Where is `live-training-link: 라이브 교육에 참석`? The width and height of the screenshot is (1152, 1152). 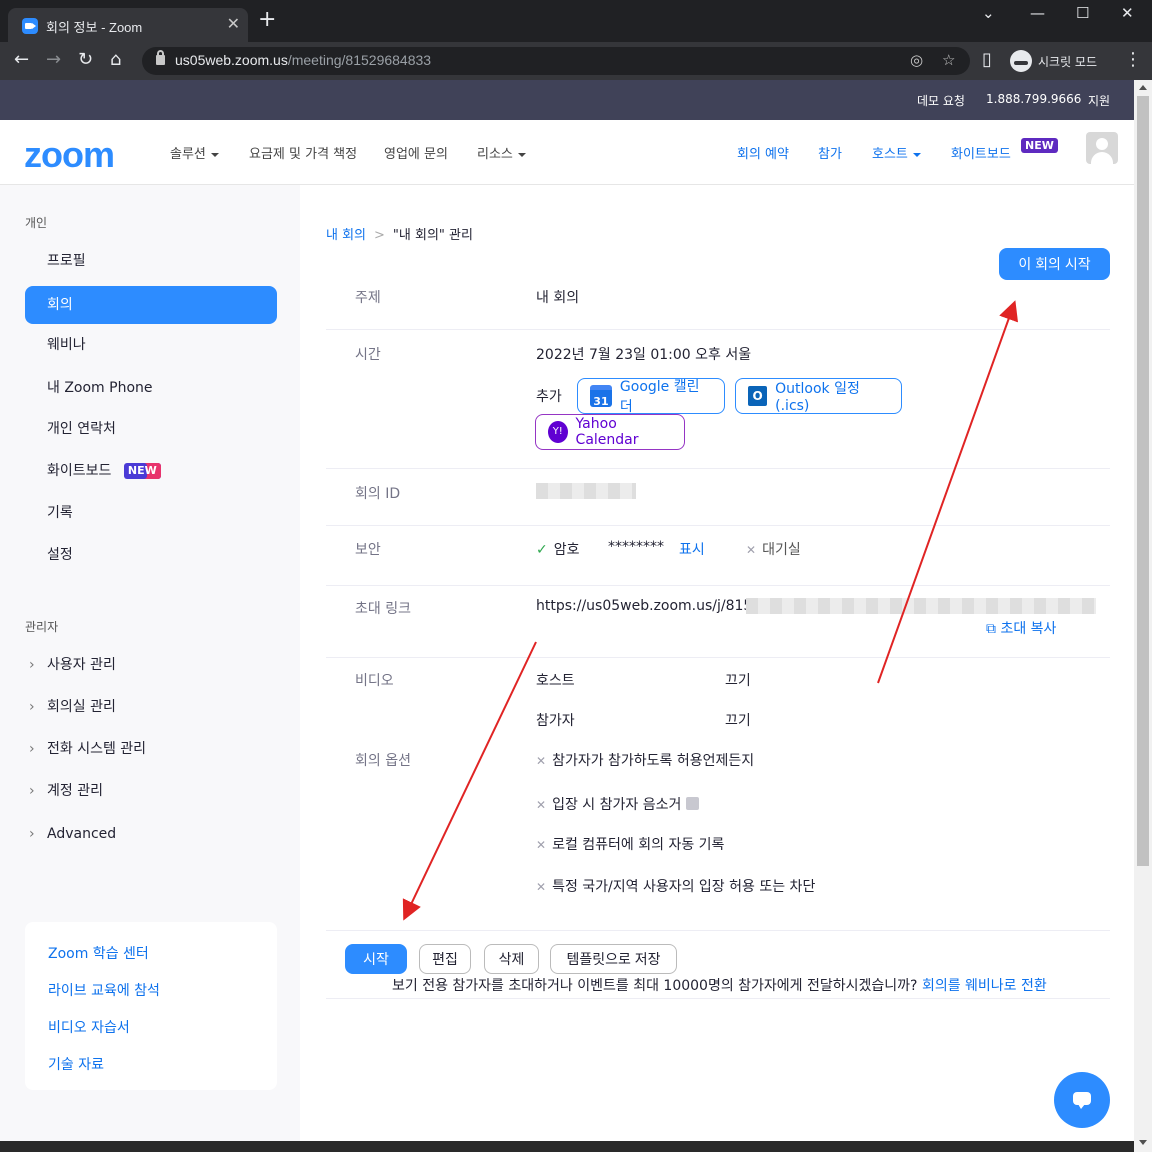 live-training-link: 라이브 교육에 참석 is located at coordinates (104, 990).